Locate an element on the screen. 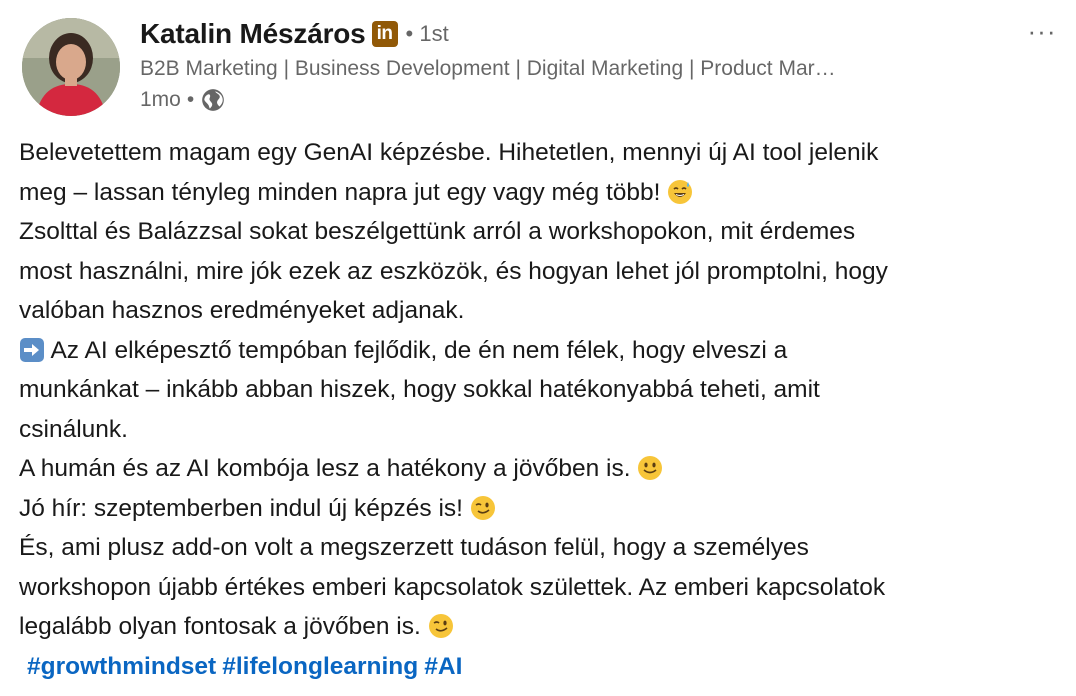  linkedin-premium-icon: in is located at coordinates (384, 34).